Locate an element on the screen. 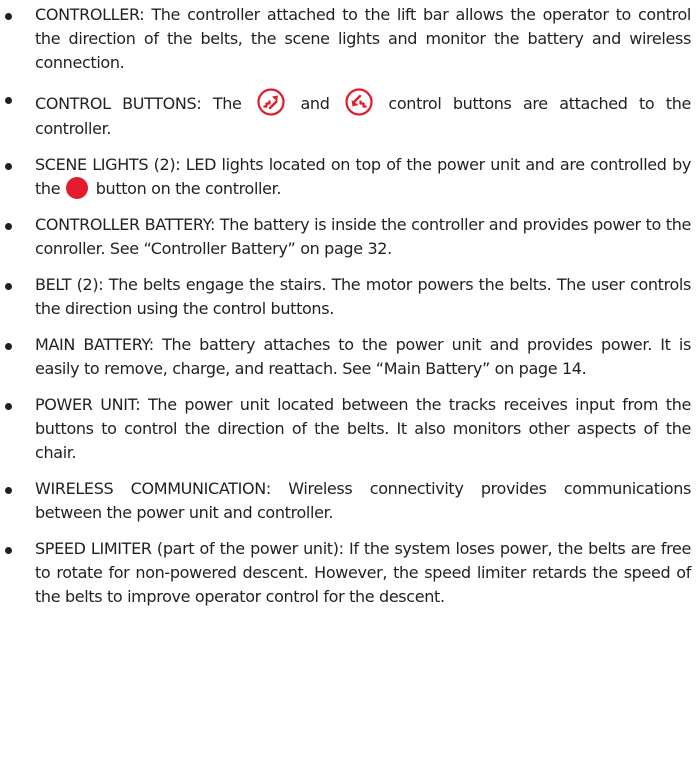  stair-descend-icon is located at coordinates (359, 102).